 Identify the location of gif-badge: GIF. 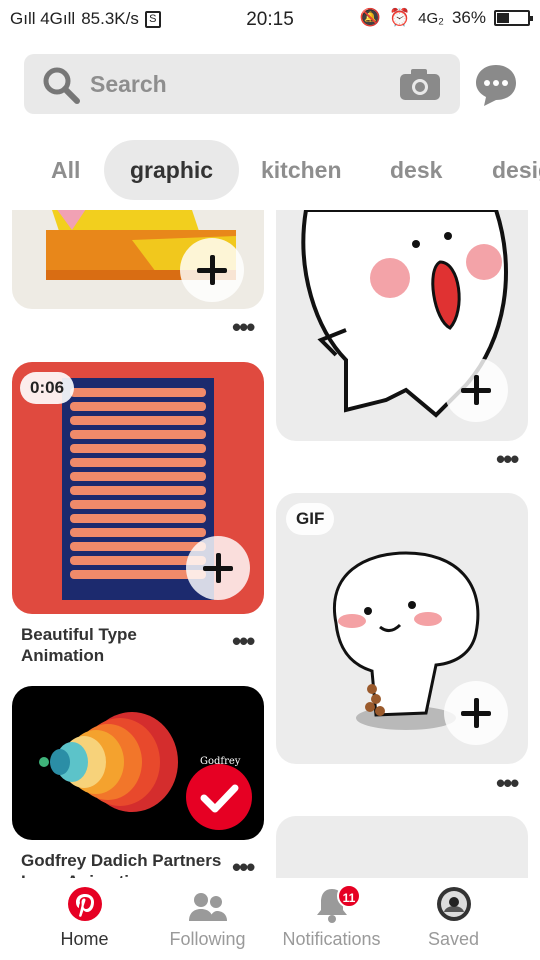
(310, 519).